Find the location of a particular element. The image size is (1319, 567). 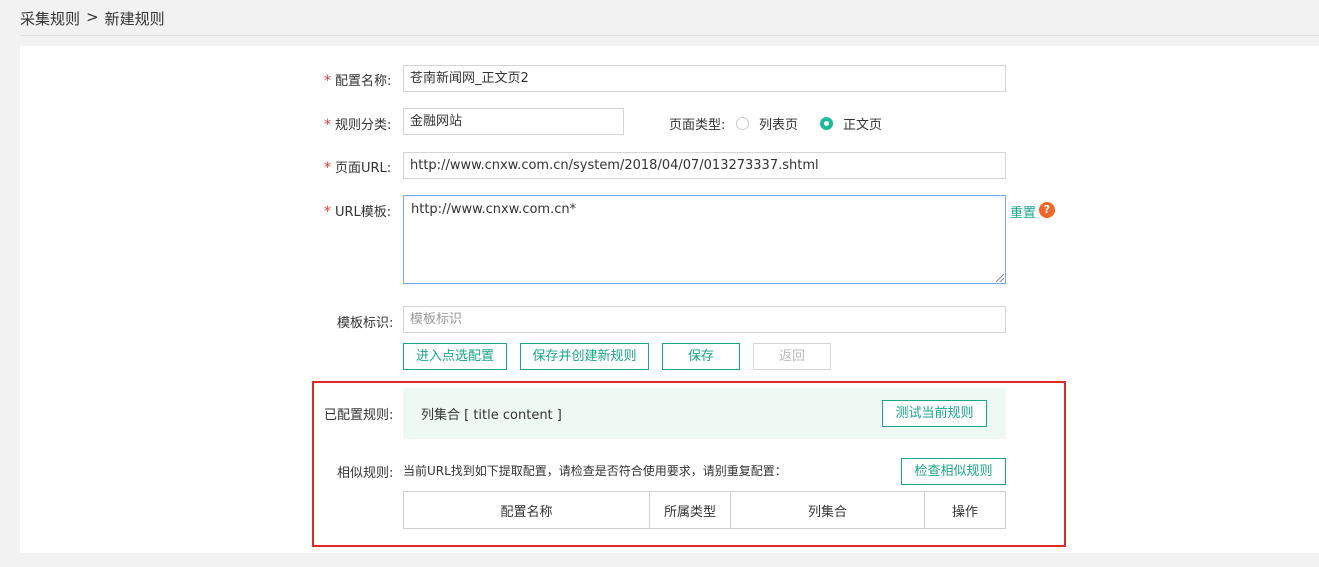

url-template-textarea: http://www.cnxw.com.cn* is located at coordinates (704, 239).